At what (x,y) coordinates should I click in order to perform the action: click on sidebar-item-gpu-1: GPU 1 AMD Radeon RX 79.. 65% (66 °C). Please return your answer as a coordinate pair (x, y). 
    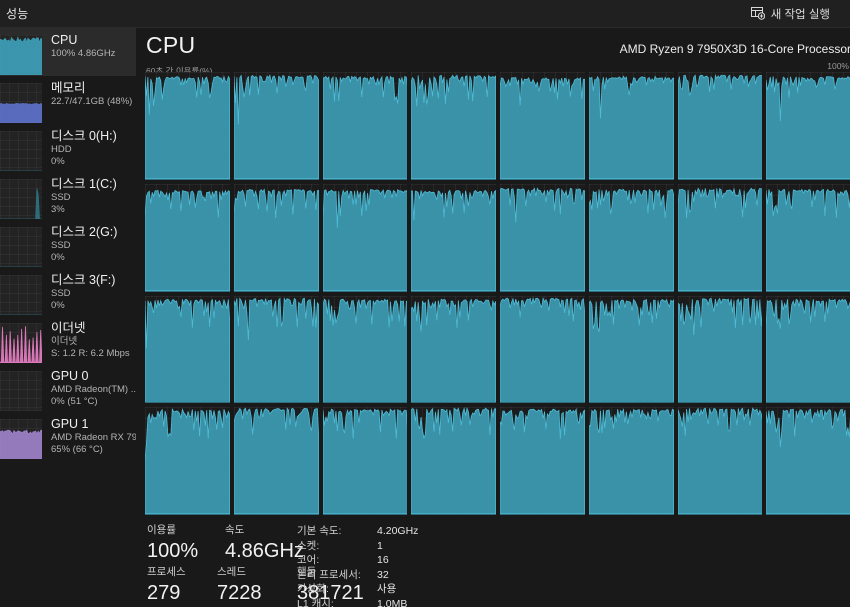
    Looking at the image, I should click on (68, 436).